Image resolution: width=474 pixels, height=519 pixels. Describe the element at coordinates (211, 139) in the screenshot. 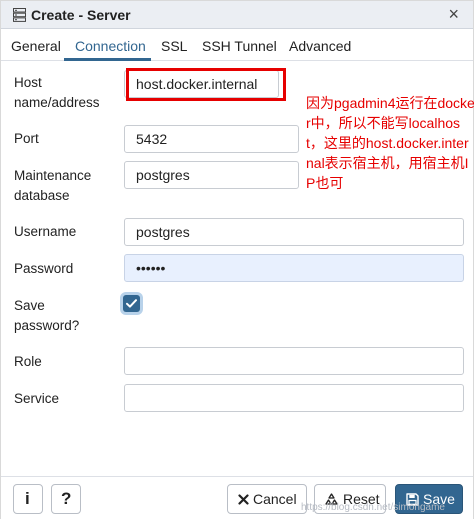

I see `port-input: 5432` at that location.